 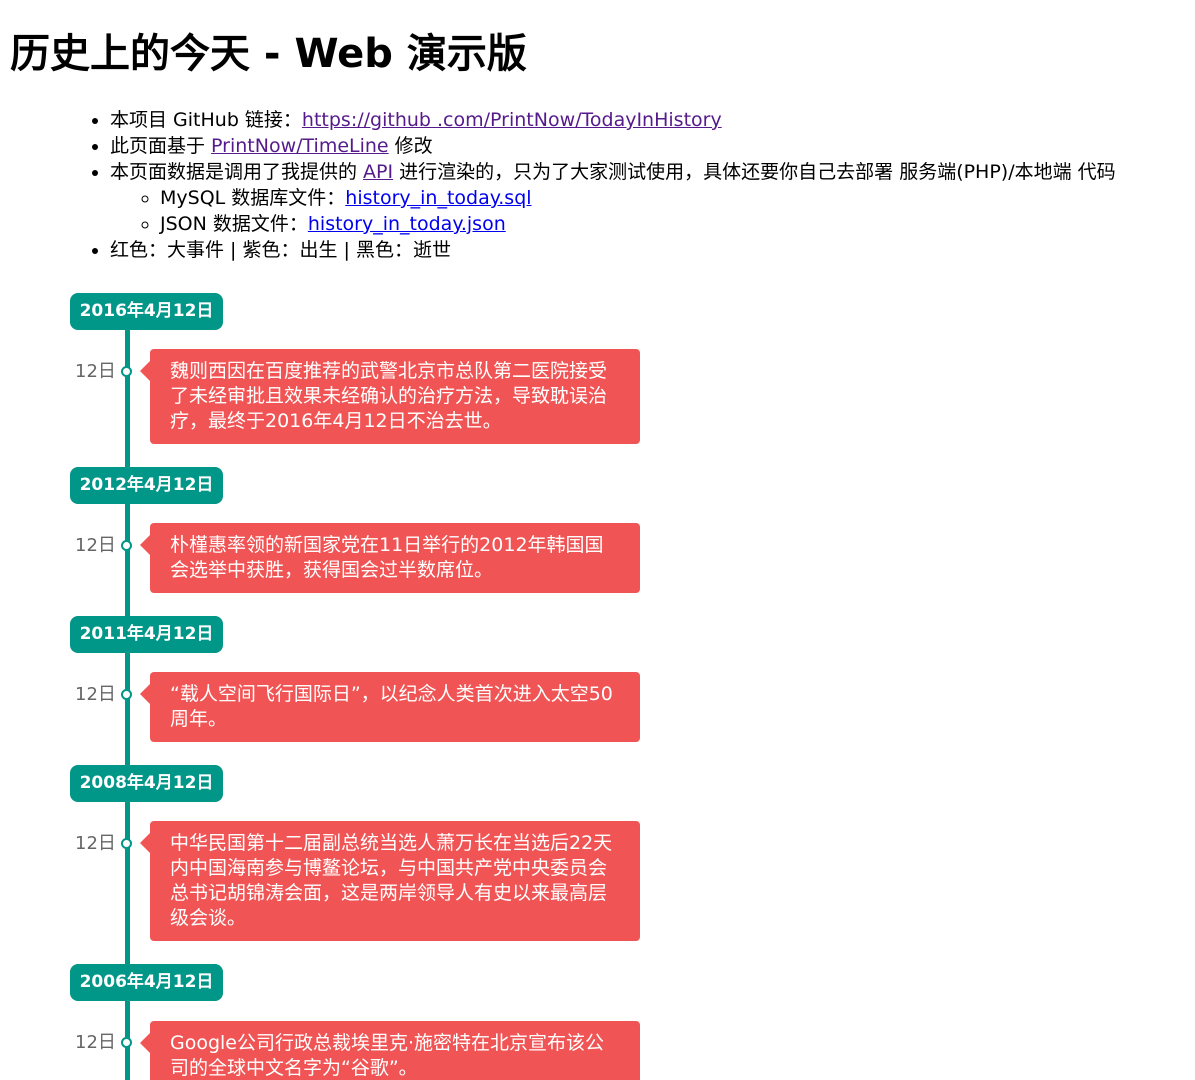 I want to click on event-text: “载人空间飞行国际日”，以纪念人类首次进入太空50周年。, so click(x=391, y=706).